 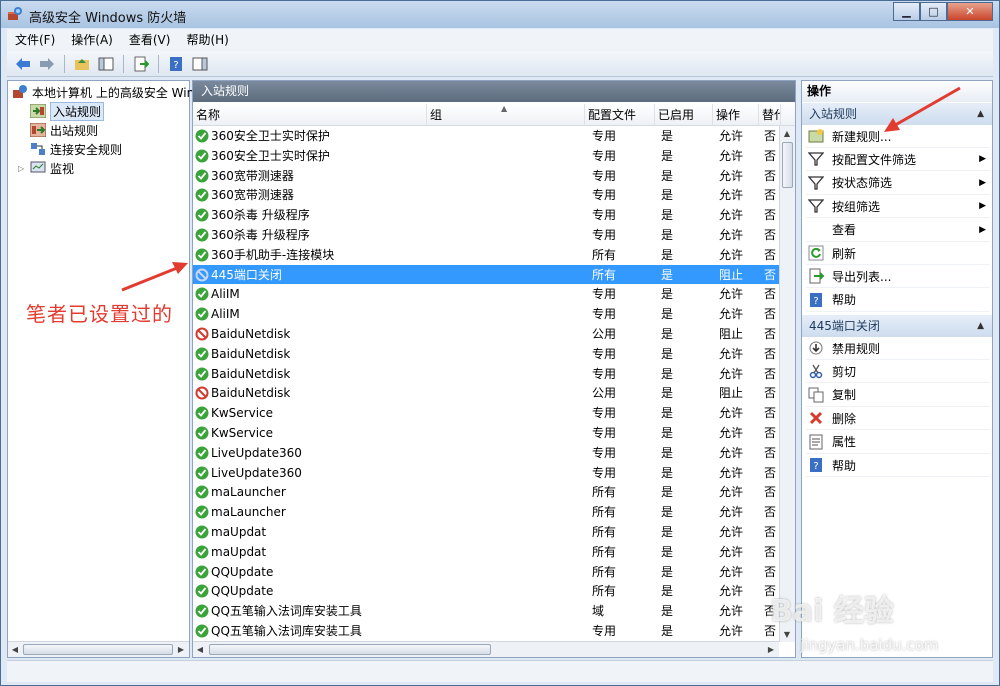 I want to click on expand-arrow-icon: ▷, so click(x=22, y=168).